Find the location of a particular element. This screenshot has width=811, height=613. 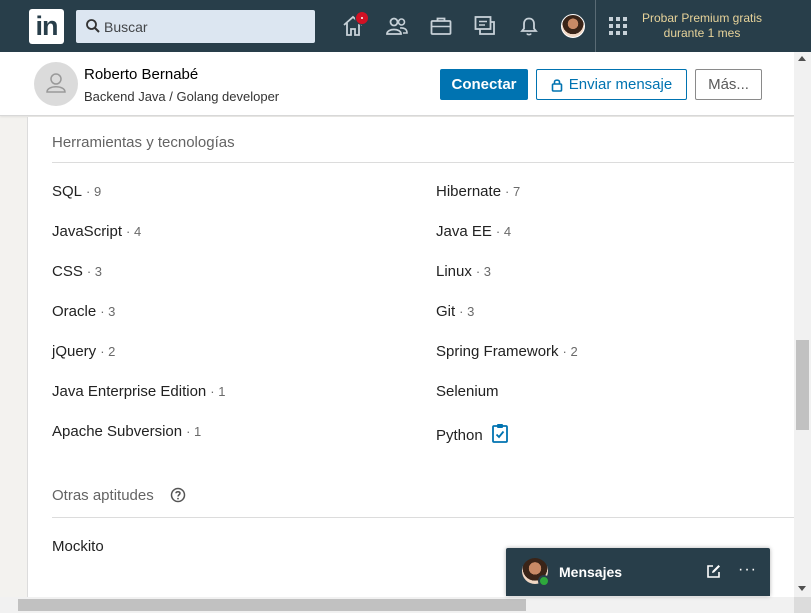

skill-item: Linux · 3 is located at coordinates (463, 271).